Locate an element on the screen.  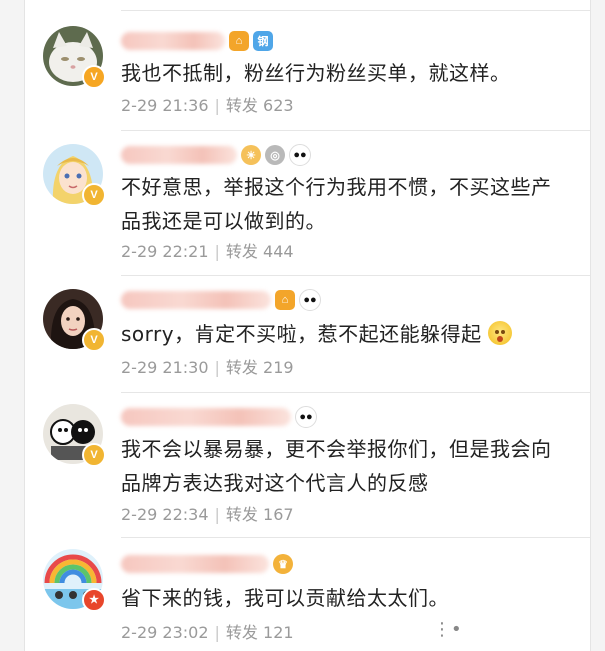
medal-badge-icon: ◎ is located at coordinates (275, 155).